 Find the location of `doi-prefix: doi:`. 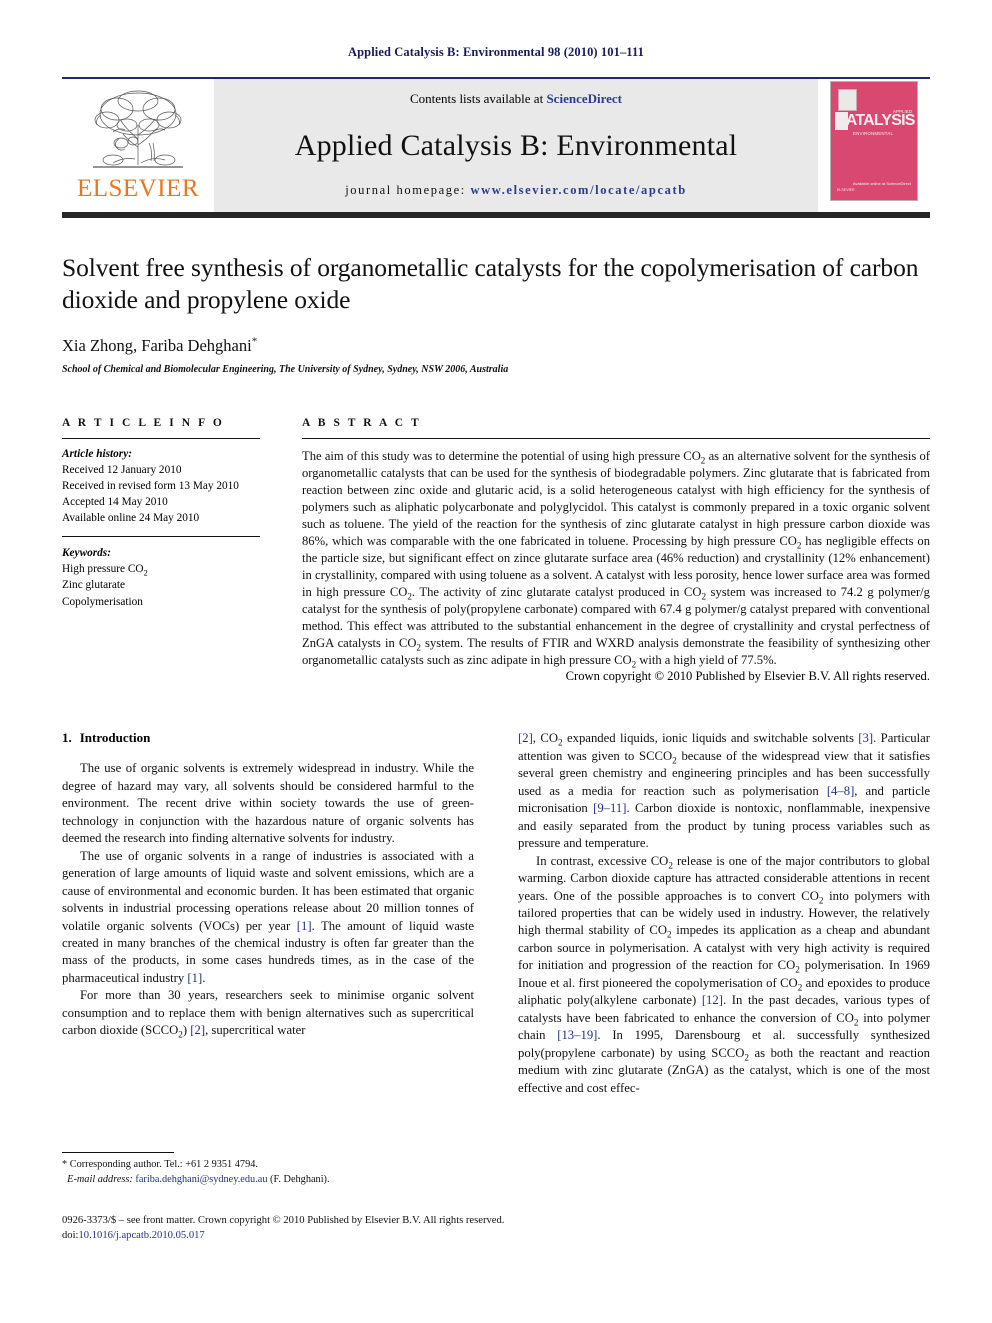

doi-prefix: doi: is located at coordinates (70, 1236).